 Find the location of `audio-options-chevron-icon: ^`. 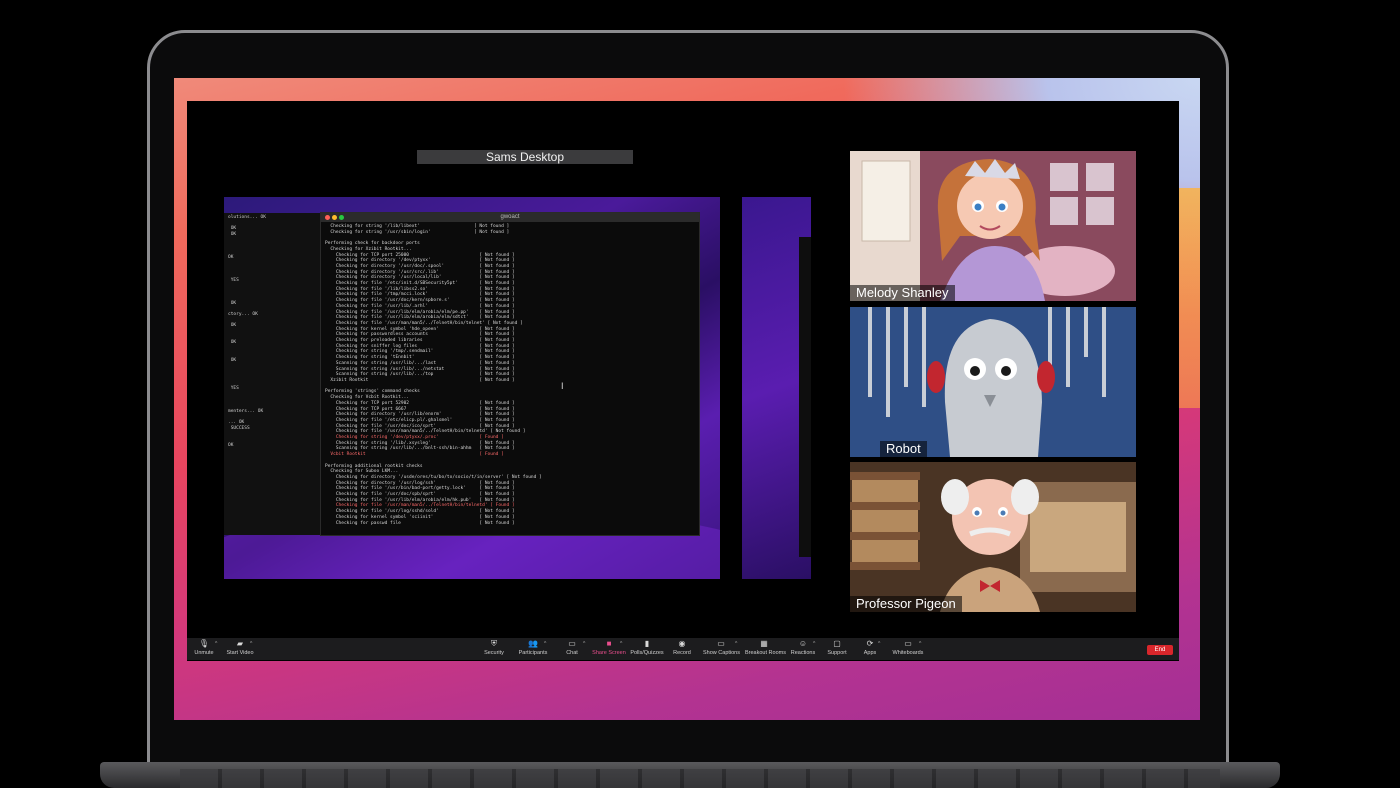

audio-options-chevron-icon: ^ is located at coordinates (216, 644).